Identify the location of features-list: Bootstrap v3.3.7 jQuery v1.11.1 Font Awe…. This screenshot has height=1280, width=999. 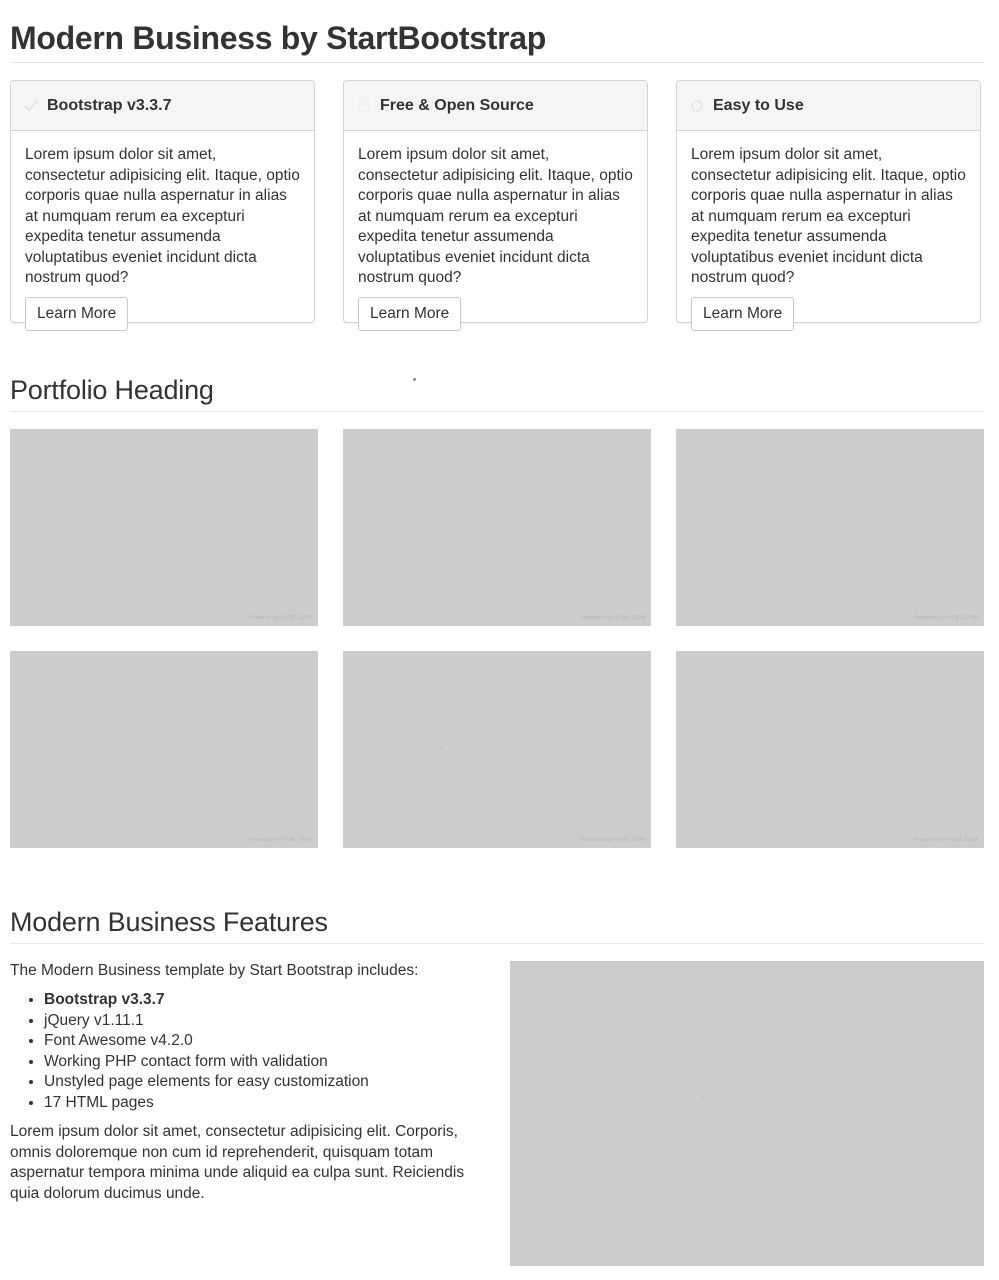
(189, 1051).